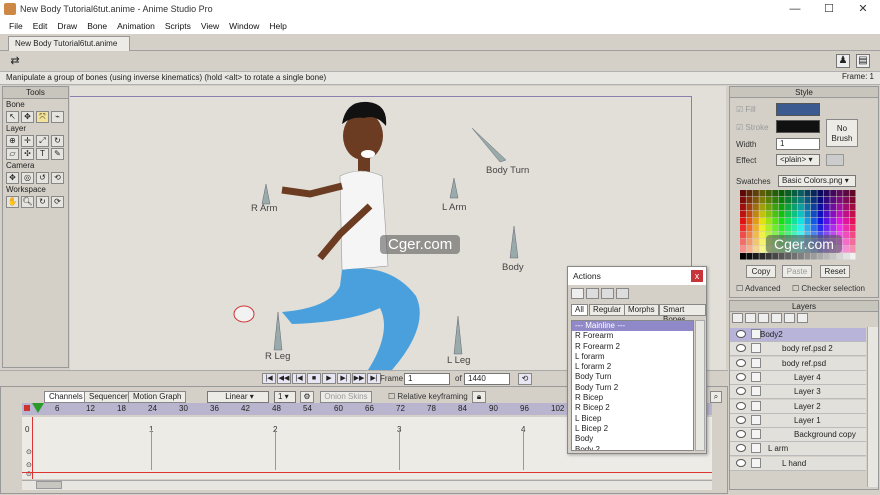 The height and width of the screenshot is (495, 880). What do you see at coordinates (682, 314) in the screenshot?
I see `actions-tab-smart-bones: Smart Bones` at bounding box center [682, 314].